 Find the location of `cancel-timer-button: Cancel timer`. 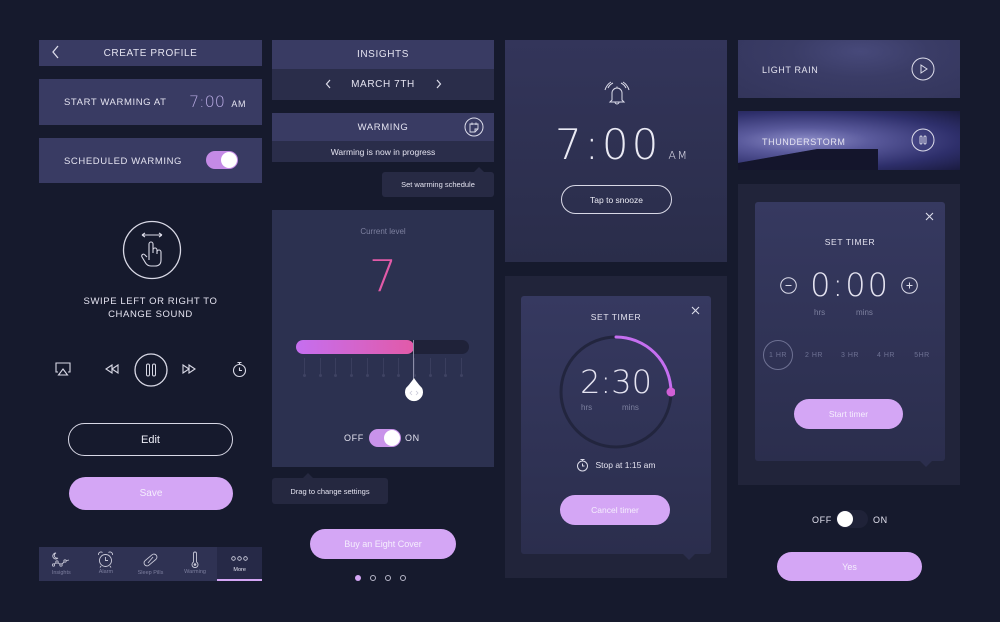

cancel-timer-button: Cancel timer is located at coordinates (615, 510).